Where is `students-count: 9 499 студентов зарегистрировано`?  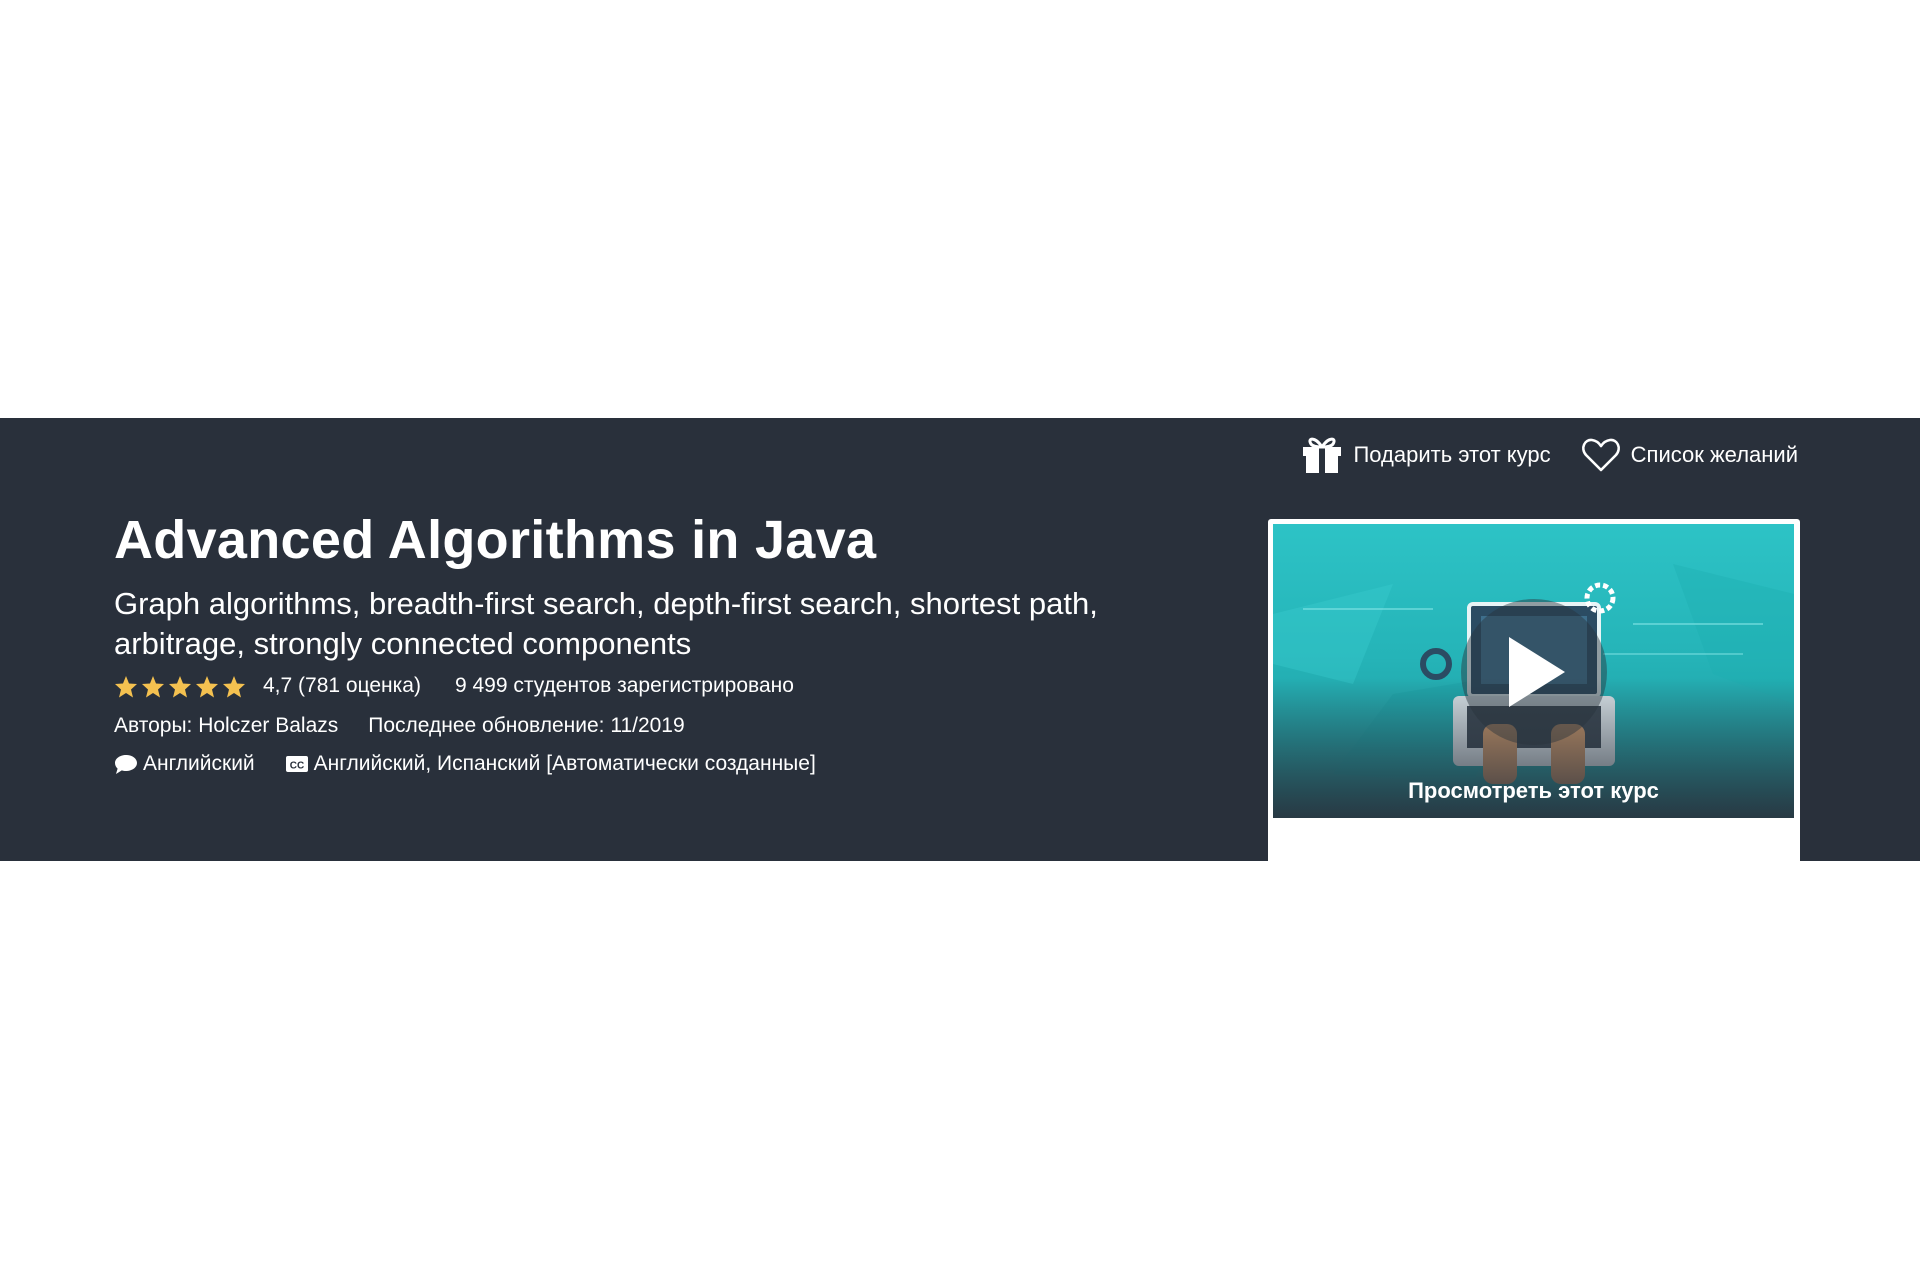
students-count: 9 499 студентов зарегистрировано is located at coordinates (624, 685).